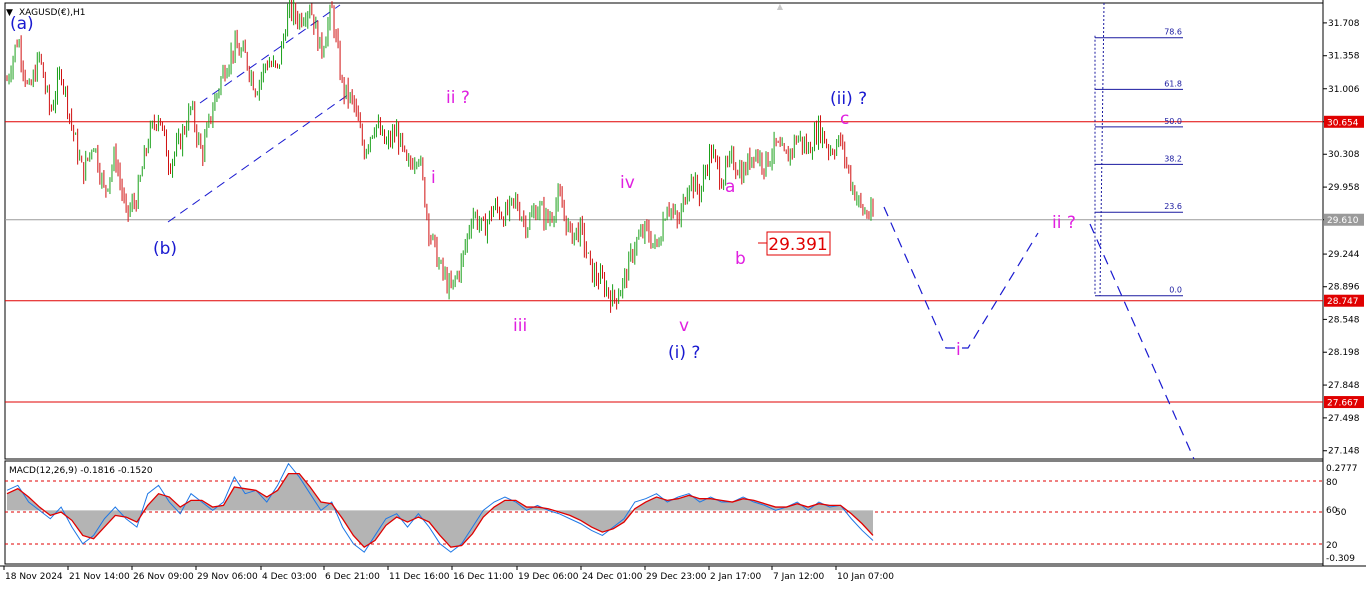  Describe the element at coordinates (1173, 206) in the screenshot. I see `fib-level-label: 23.6` at that location.